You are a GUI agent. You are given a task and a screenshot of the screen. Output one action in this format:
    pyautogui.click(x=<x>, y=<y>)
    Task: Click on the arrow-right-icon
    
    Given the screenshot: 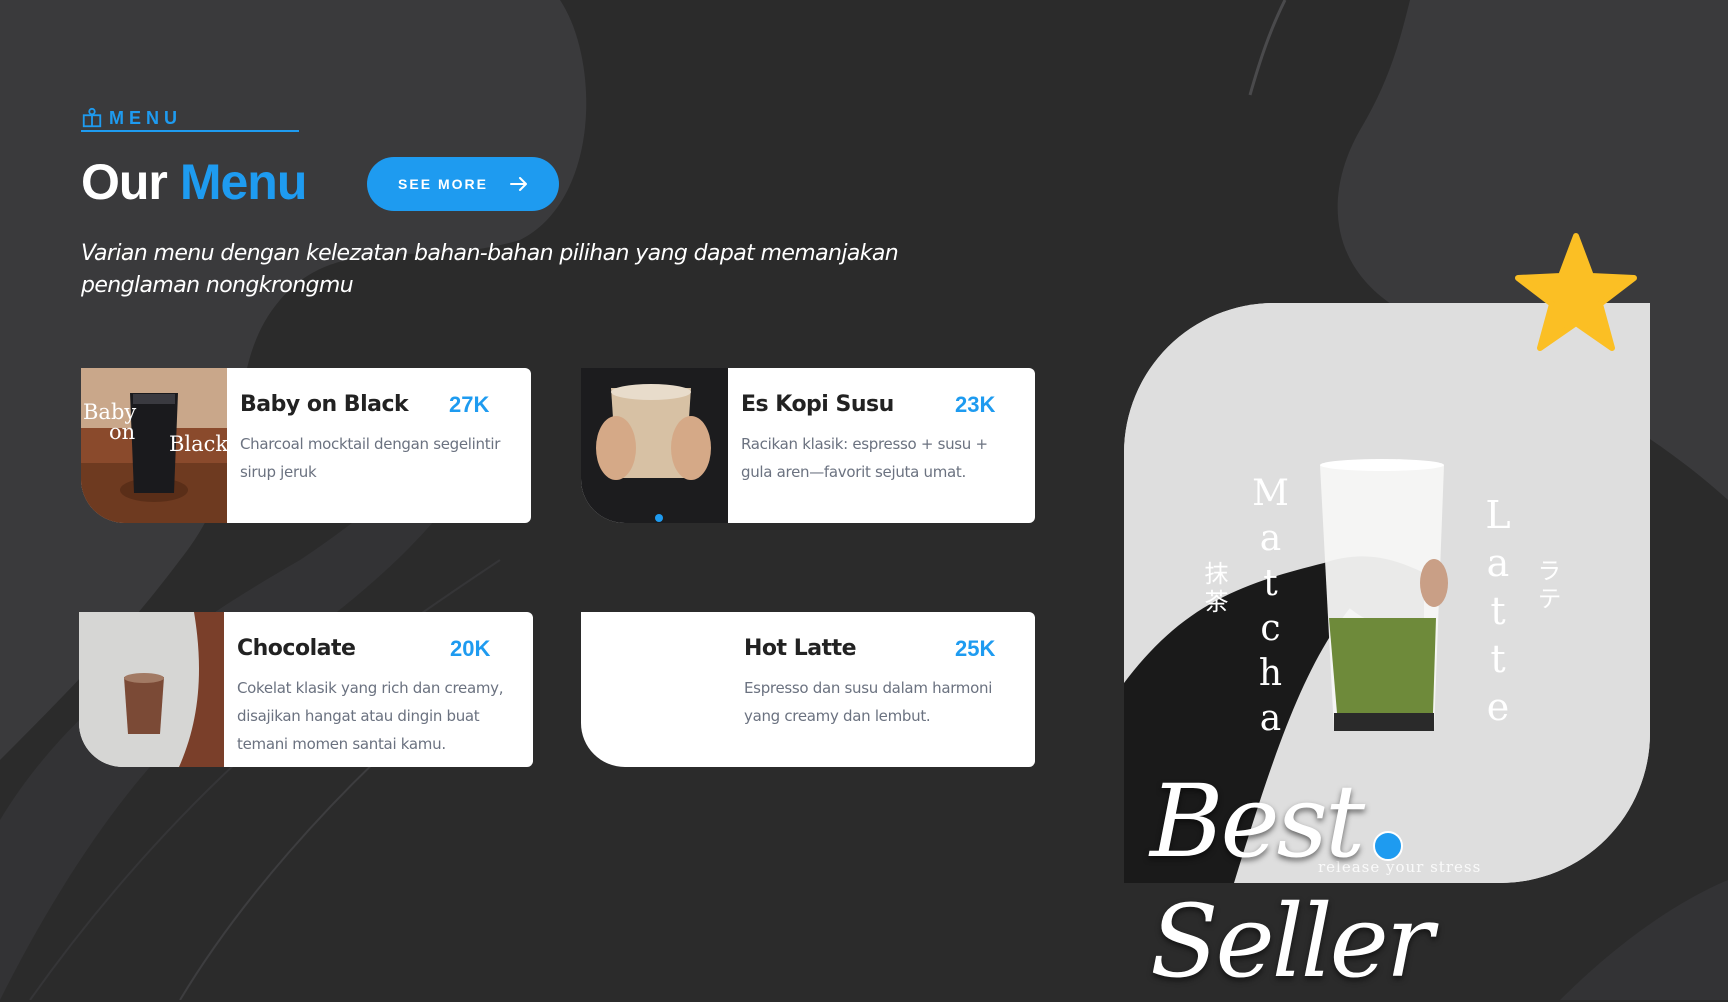 What is the action you would take?
    pyautogui.click(x=518, y=184)
    